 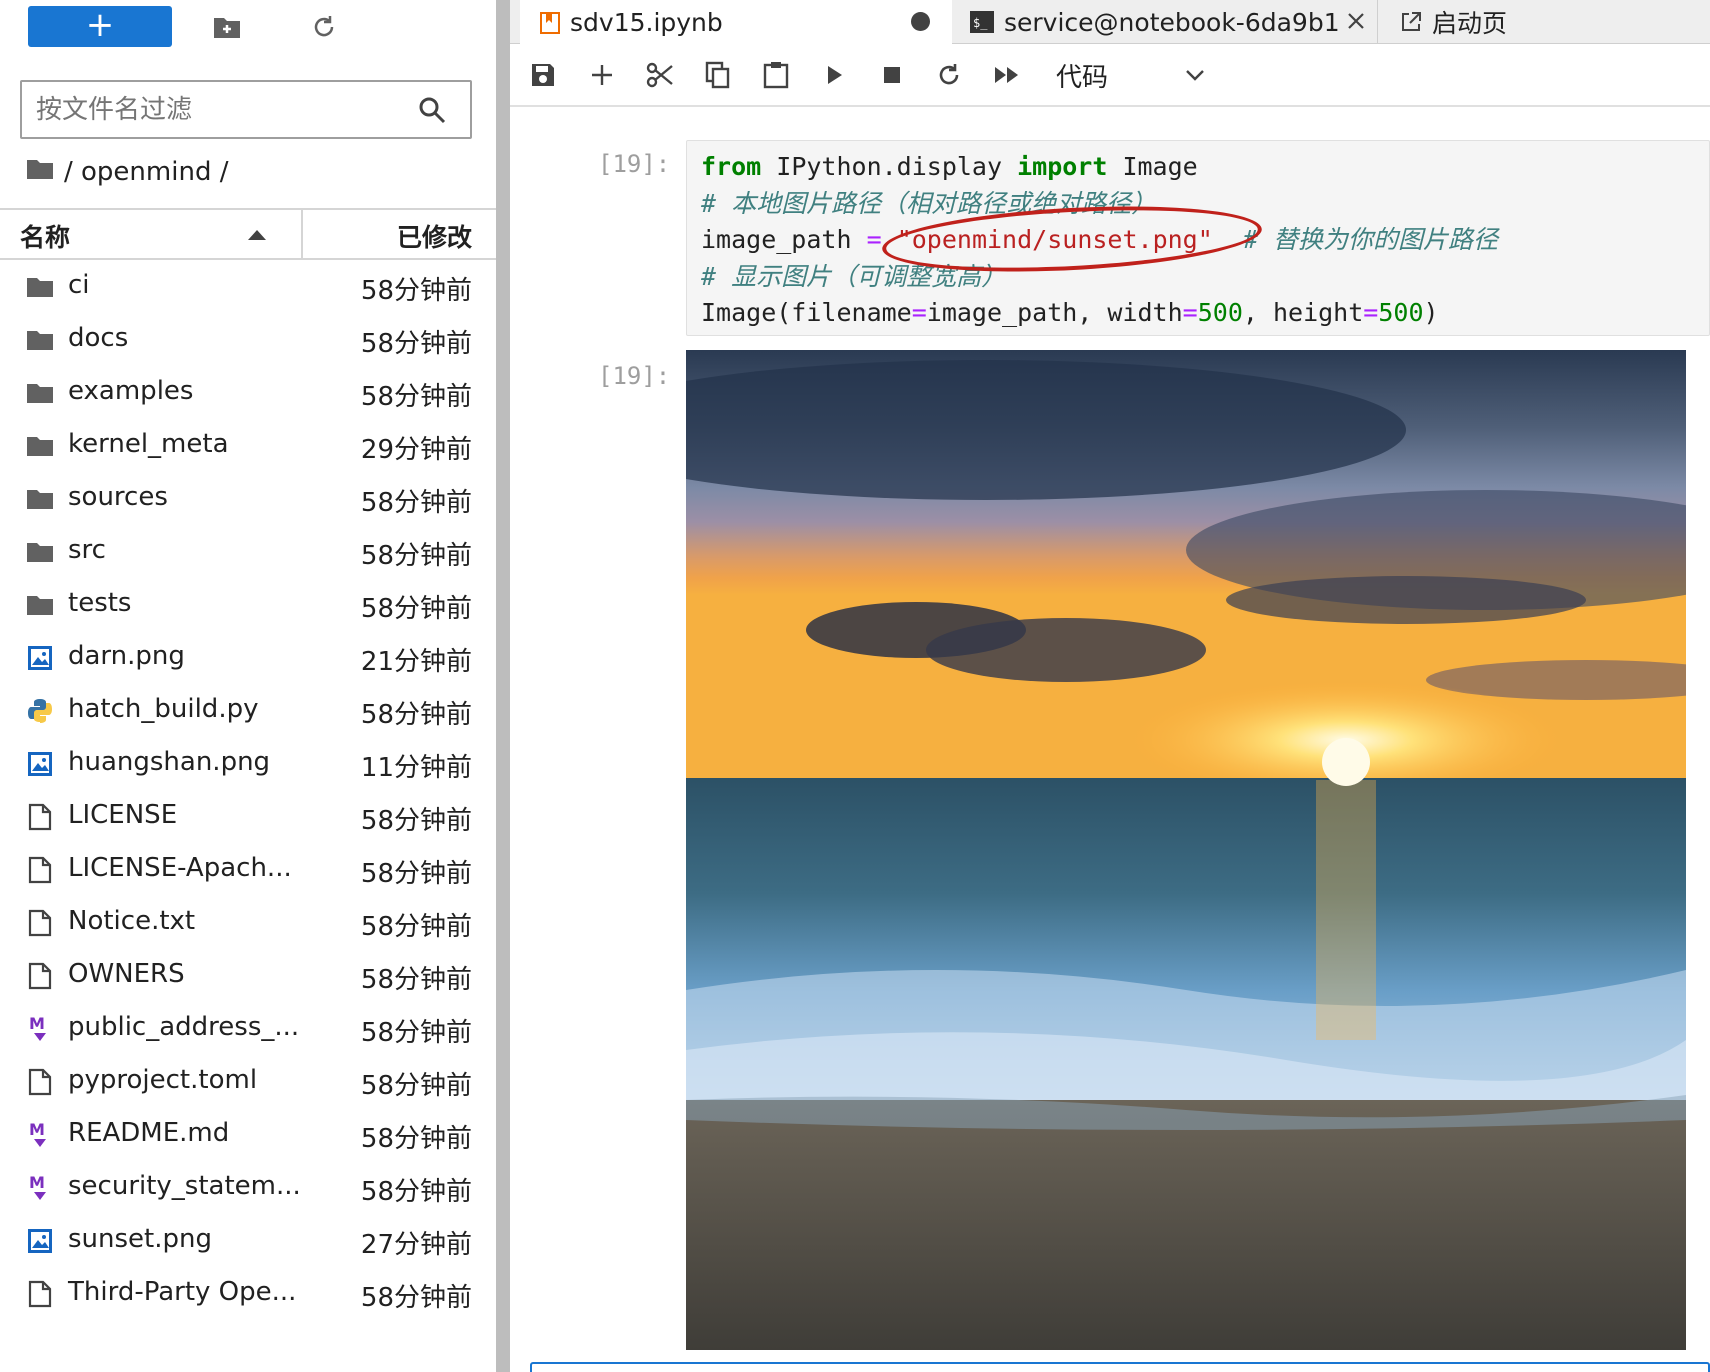 What do you see at coordinates (1470, 23) in the screenshot?
I see `tab-label: 启动页` at bounding box center [1470, 23].